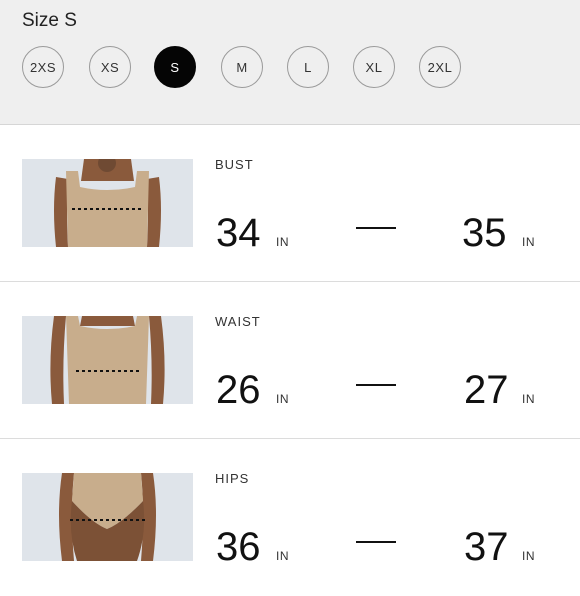 This screenshot has height=596, width=580. What do you see at coordinates (238, 321) in the screenshot?
I see `measurement-label: WAIST` at bounding box center [238, 321].